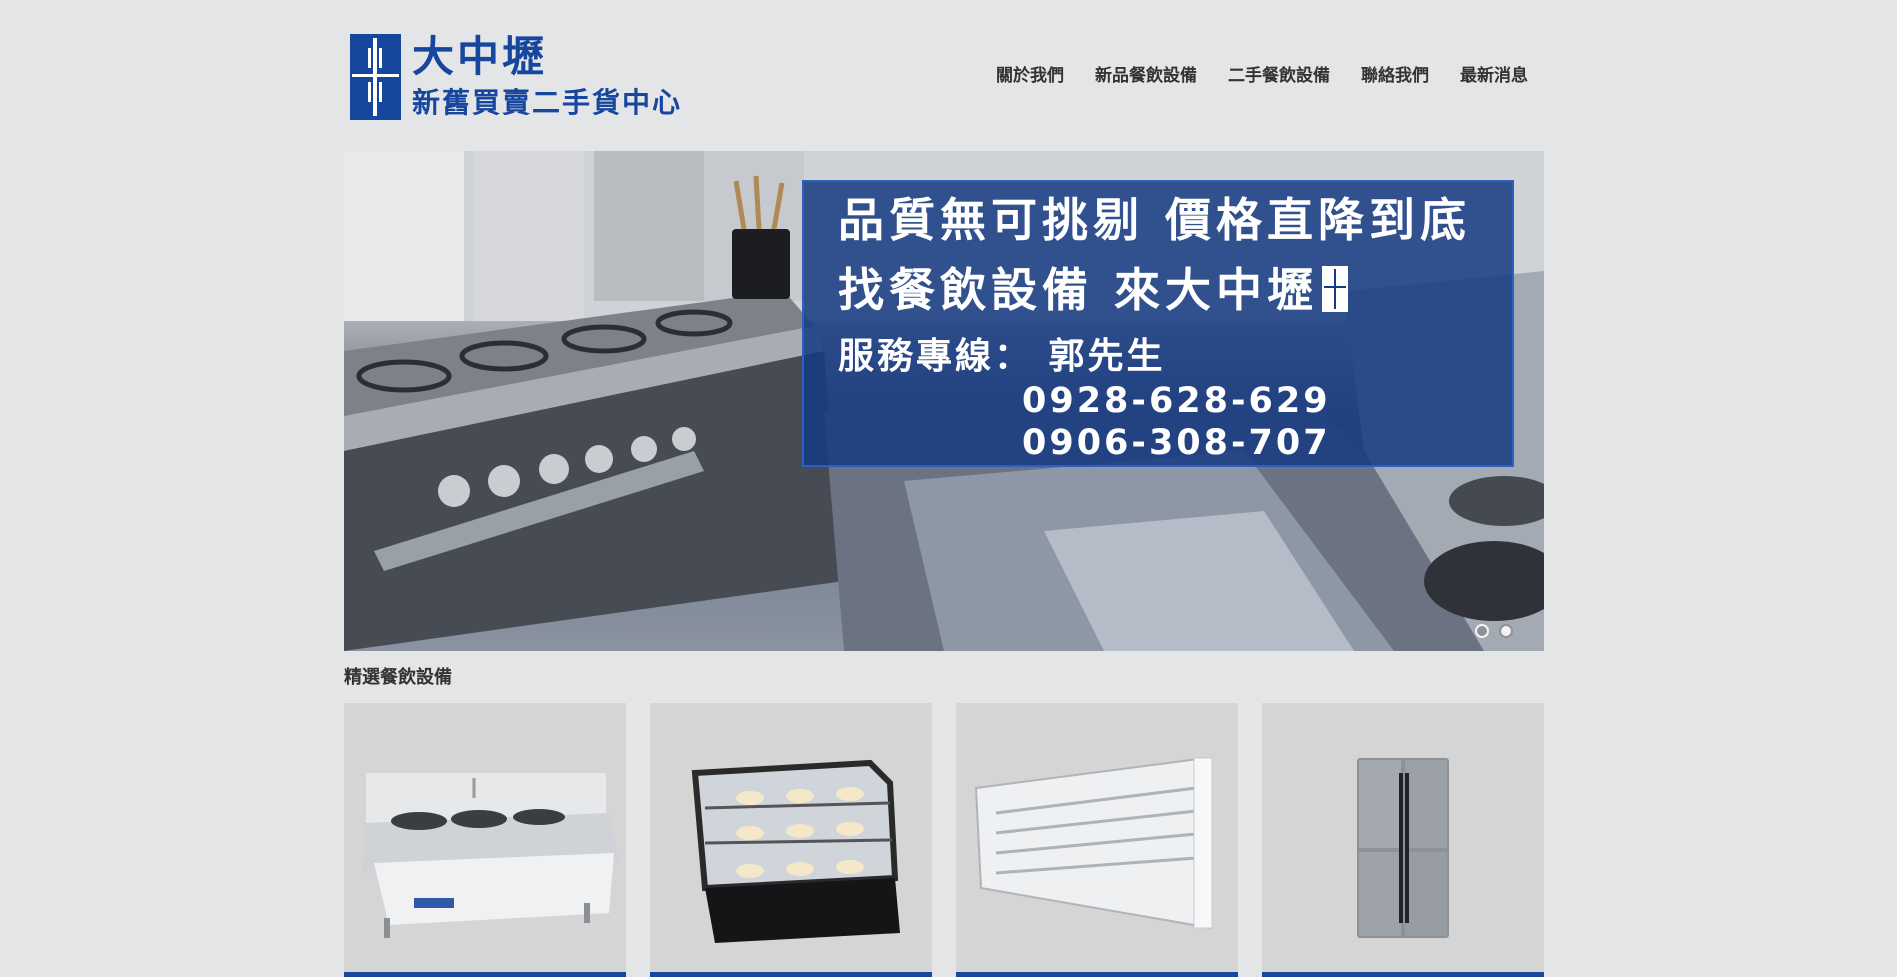 This screenshot has height=977, width=1897. I want to click on logo-subtitle: 新舊買賣二手貨中心, so click(547, 102).